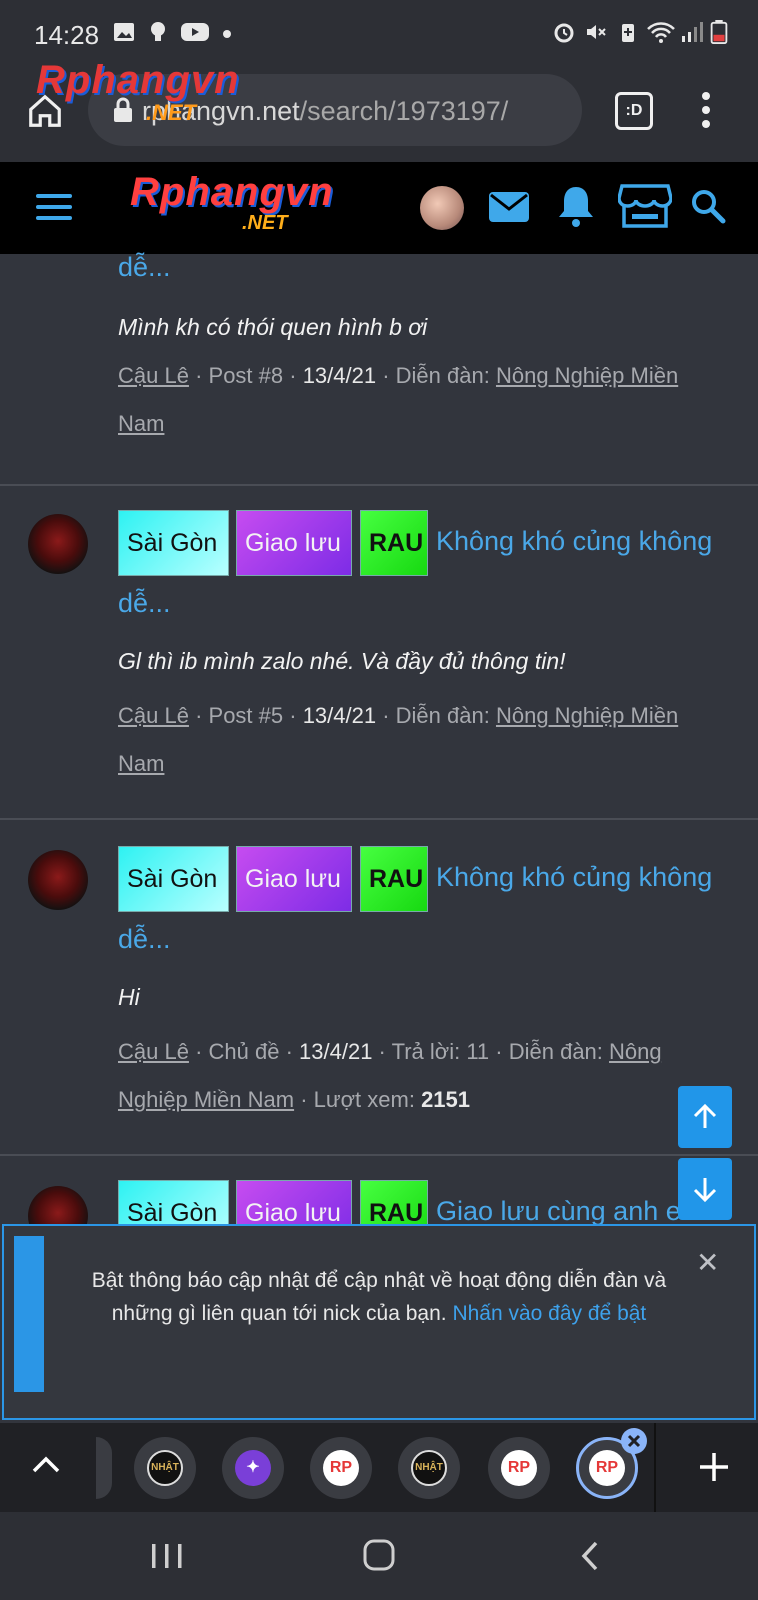 Image resolution: width=758 pixels, height=1600 pixels. What do you see at coordinates (509, 207) in the screenshot?
I see `mail-icon` at bounding box center [509, 207].